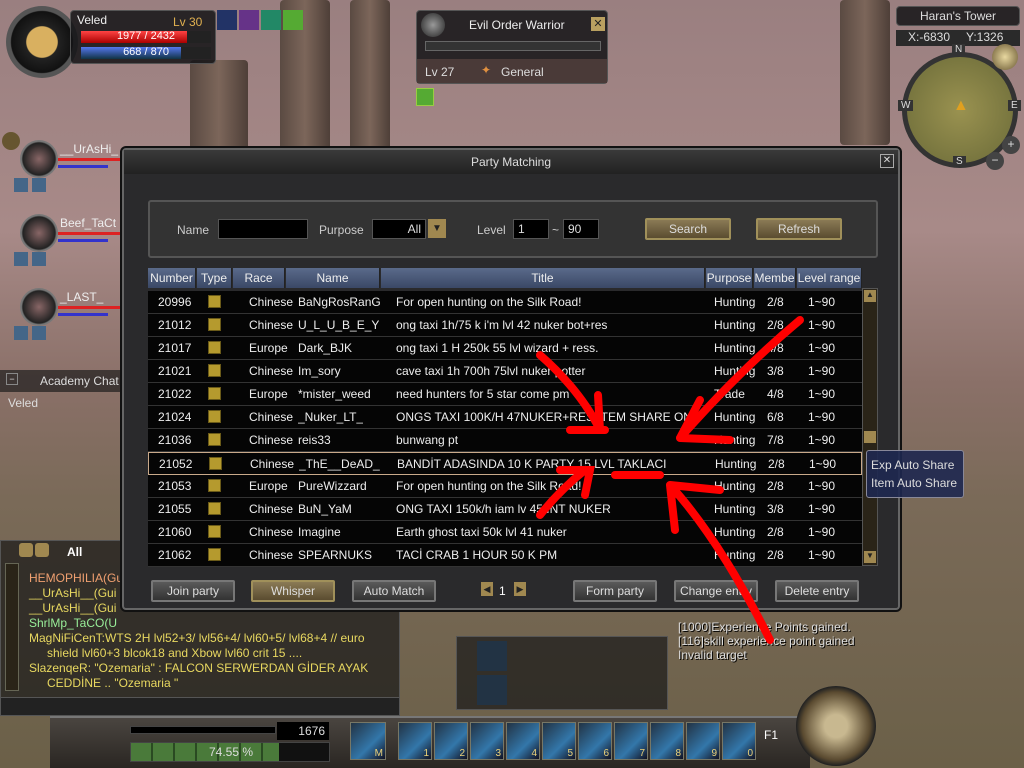 This screenshot has width=1024, height=768. What do you see at coordinates (88, 223) in the screenshot?
I see `party-member-name: Beef_TaCt` at bounding box center [88, 223].